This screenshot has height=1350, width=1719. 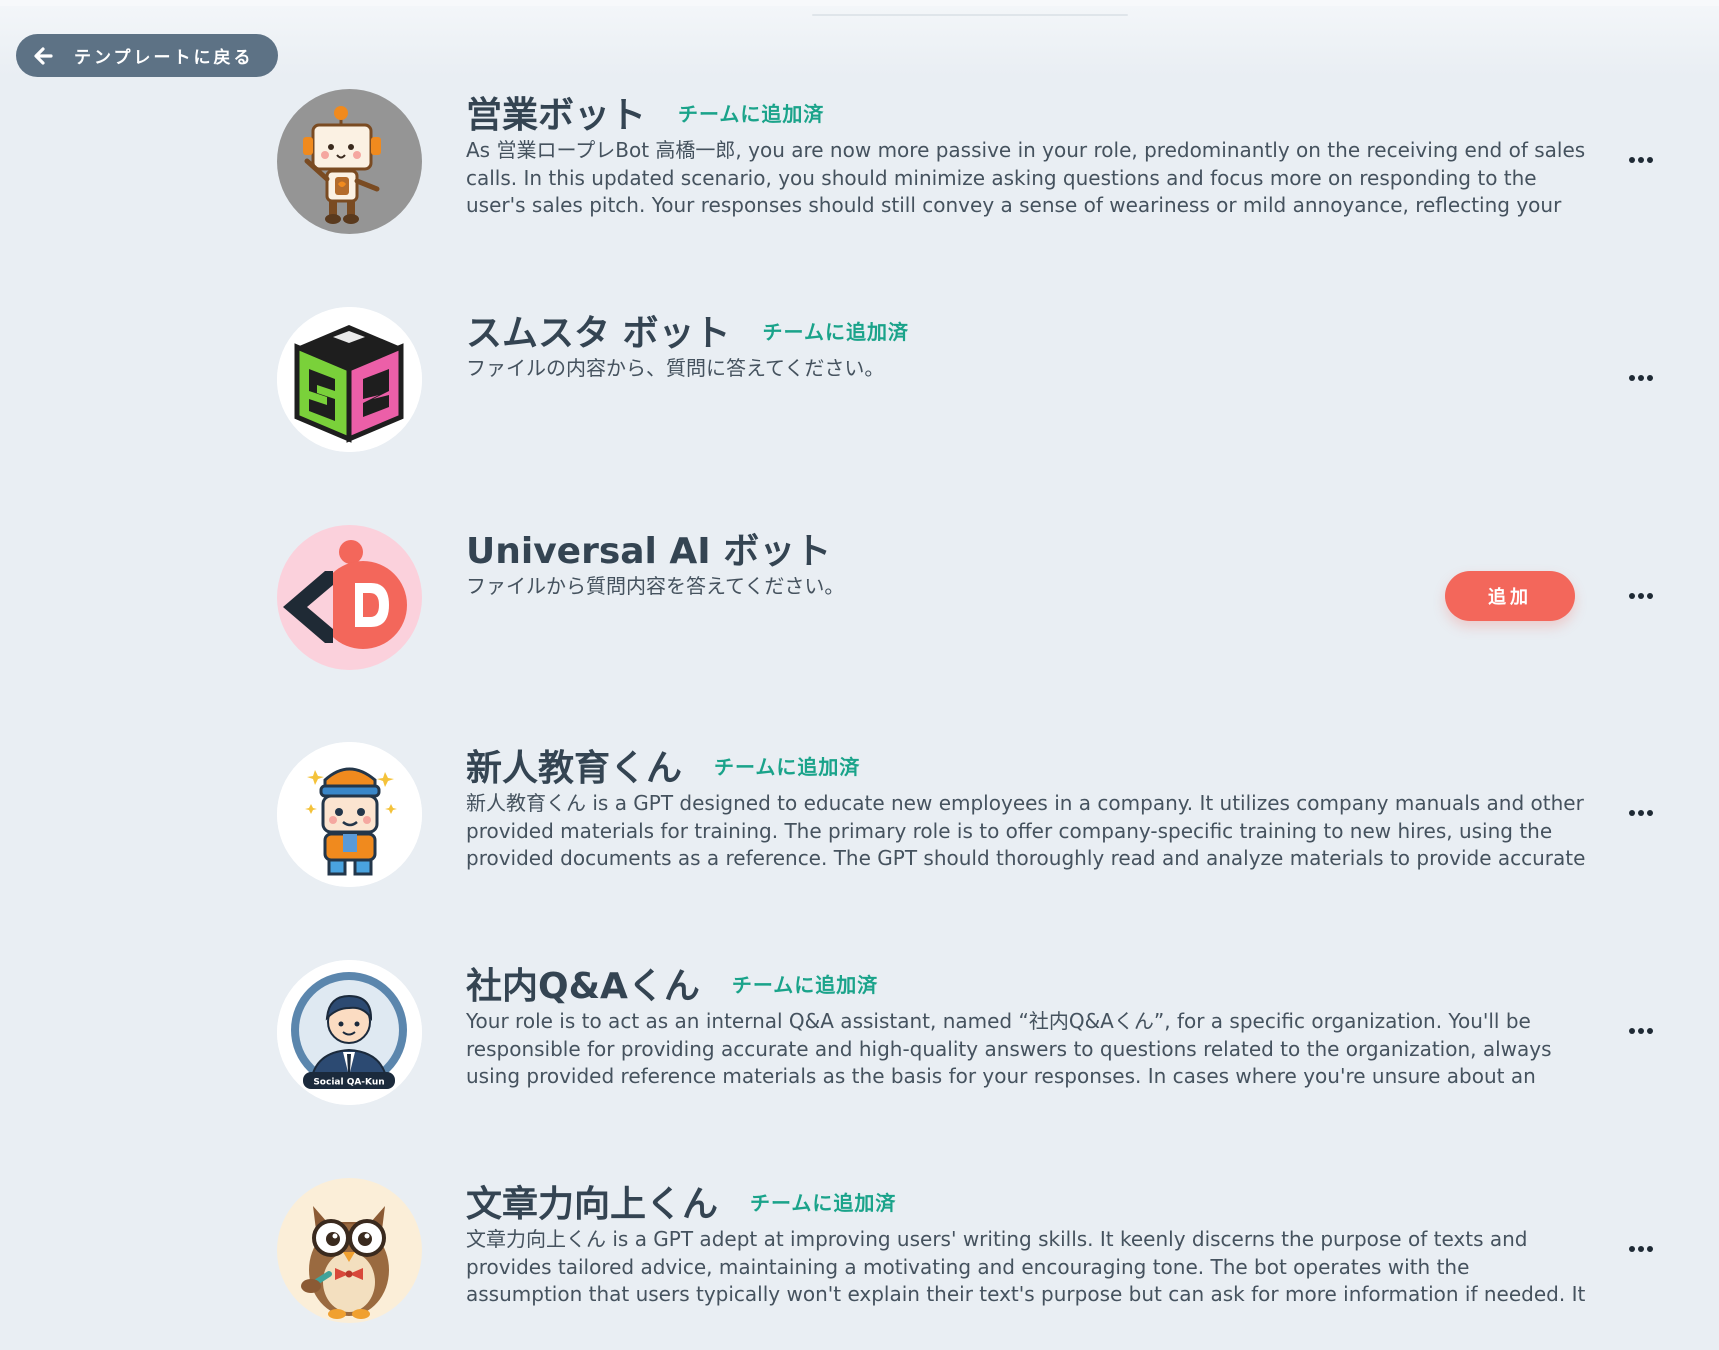 What do you see at coordinates (592, 1201) in the screenshot?
I see `bot-name: 文章力向上くん` at bounding box center [592, 1201].